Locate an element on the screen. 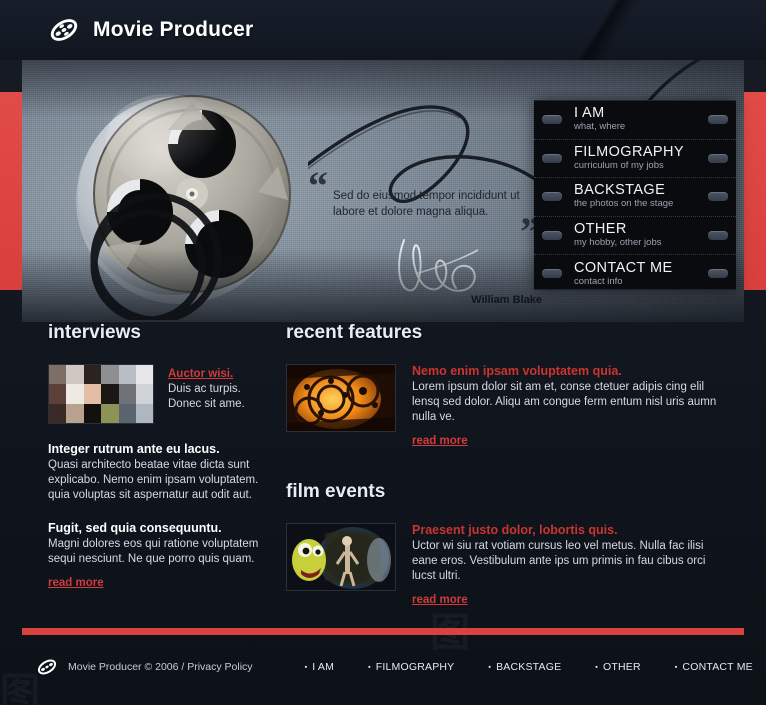 Image resolution: width=766 pixels, height=705 pixels. nav-item-other: OTHER my hobby, other jobs is located at coordinates (635, 236).